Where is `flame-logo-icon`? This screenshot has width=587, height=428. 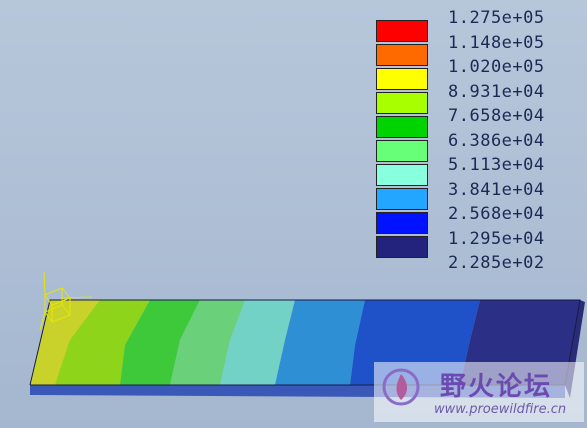
flame-logo-icon is located at coordinates (401, 387).